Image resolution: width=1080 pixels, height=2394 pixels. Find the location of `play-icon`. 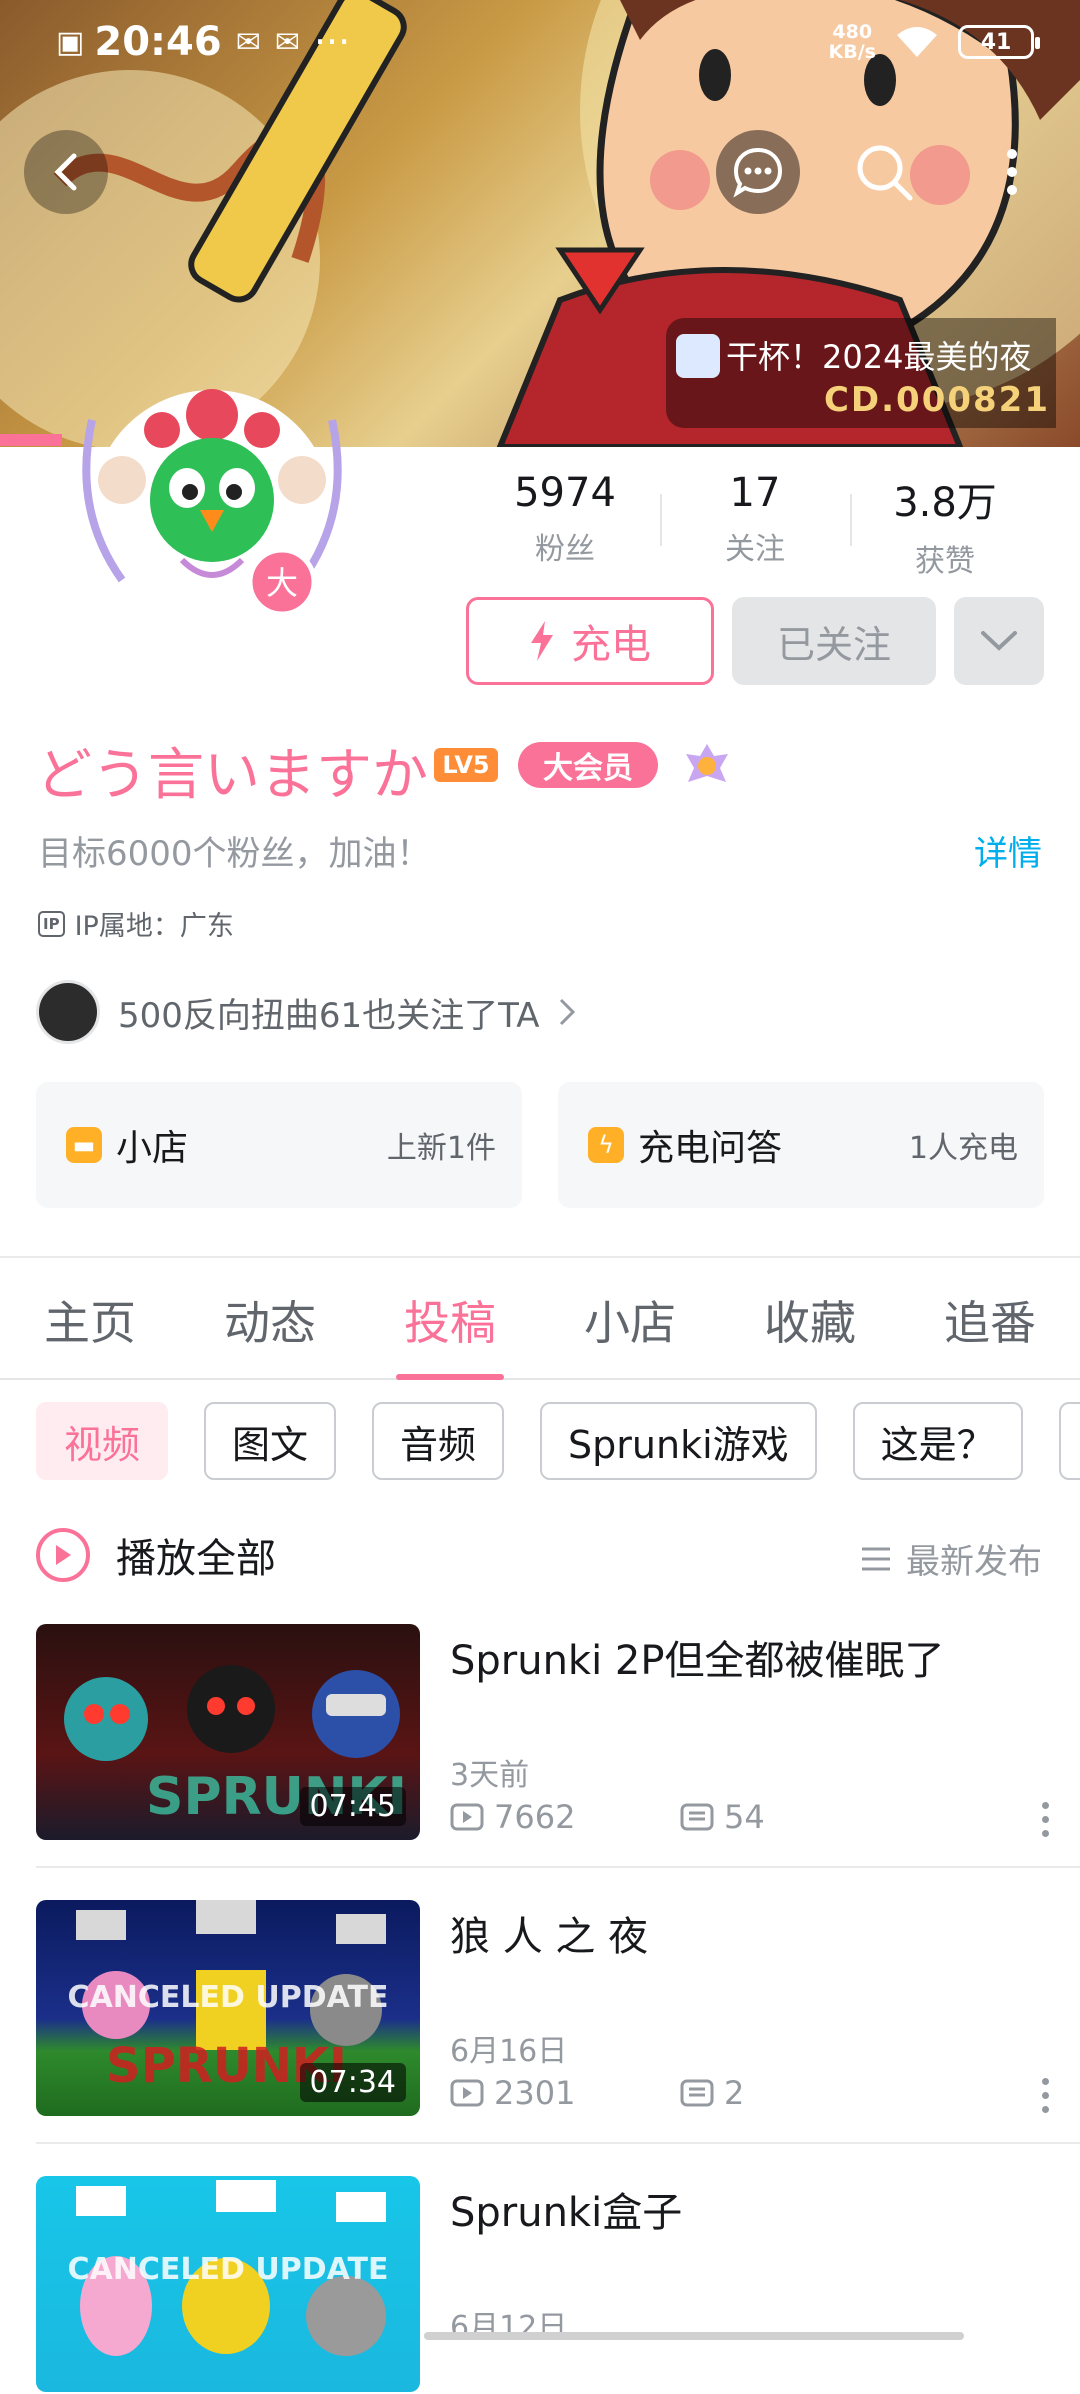

play-icon is located at coordinates (63, 1555).